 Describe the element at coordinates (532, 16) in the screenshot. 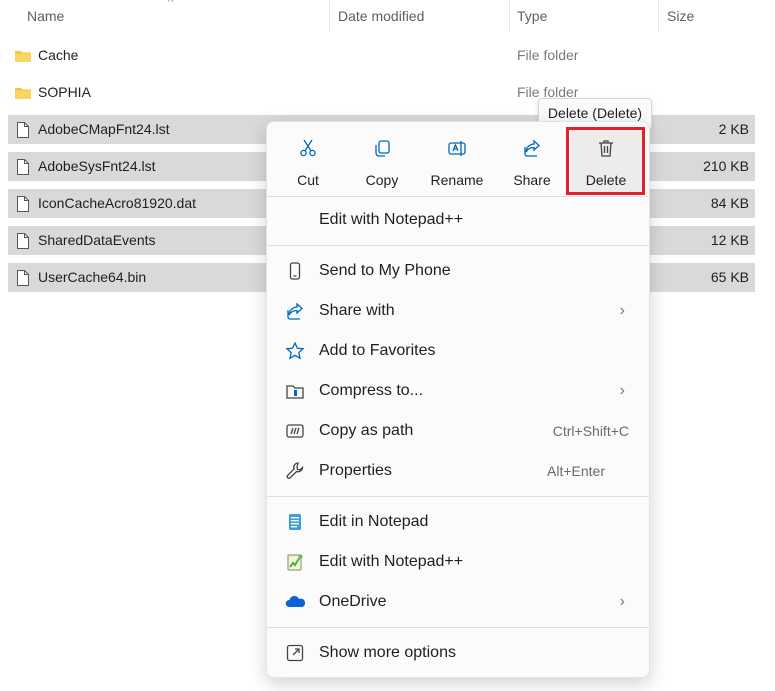

I see `column-type: Type` at that location.